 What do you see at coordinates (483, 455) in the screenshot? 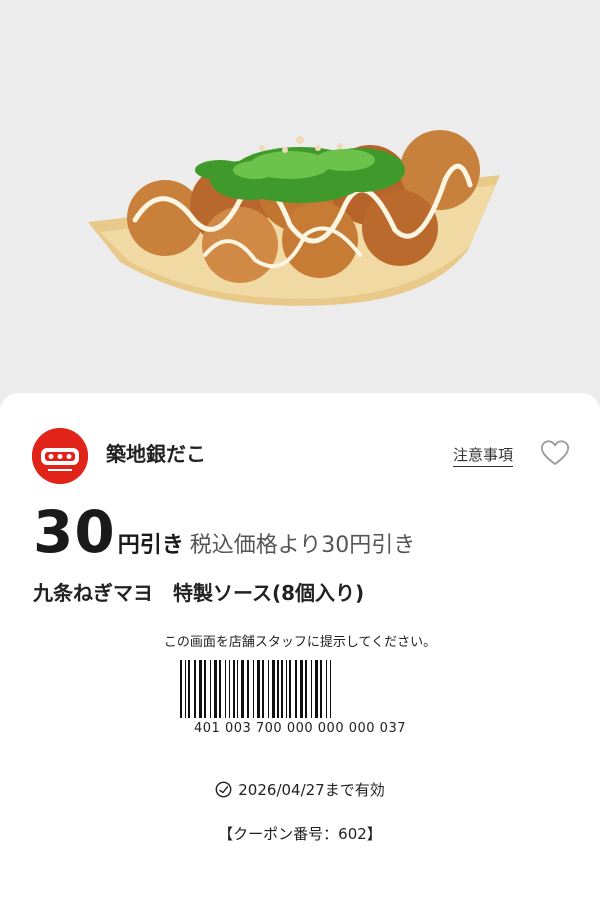
I see `notes-link: 注意事項` at bounding box center [483, 455].